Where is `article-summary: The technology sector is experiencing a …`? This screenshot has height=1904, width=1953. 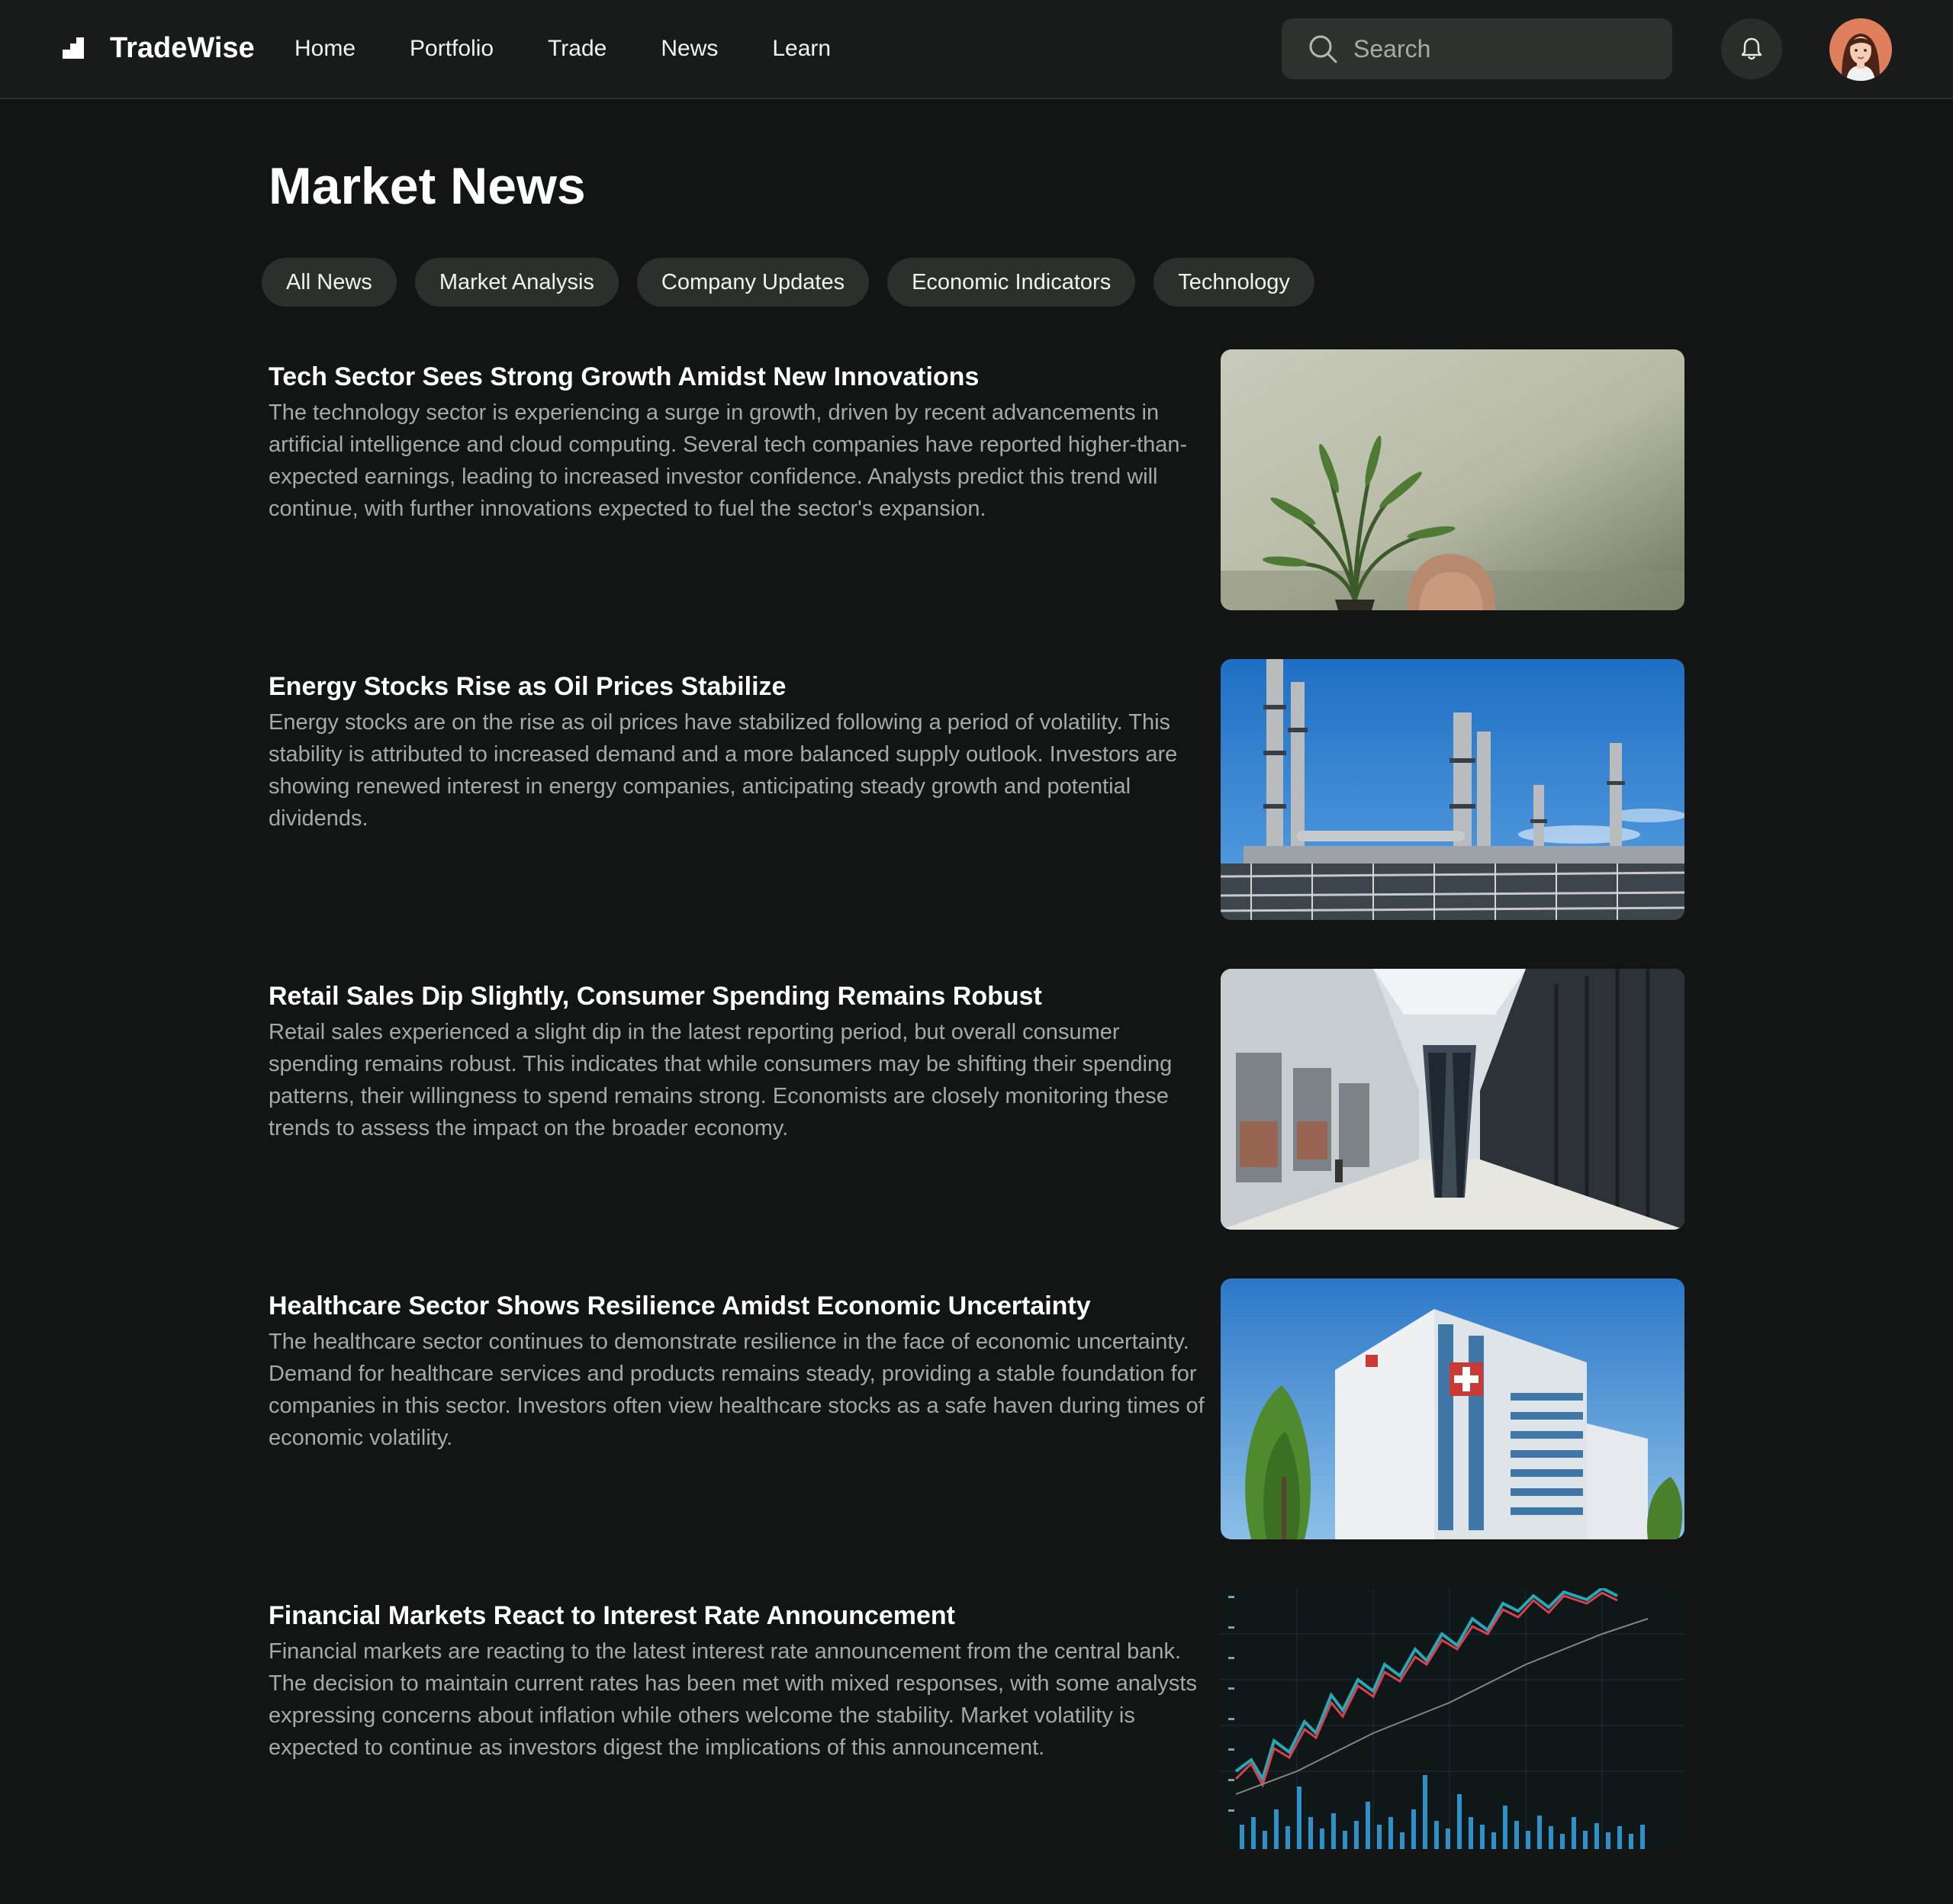 article-summary: The technology sector is experiencing a … is located at coordinates (728, 460).